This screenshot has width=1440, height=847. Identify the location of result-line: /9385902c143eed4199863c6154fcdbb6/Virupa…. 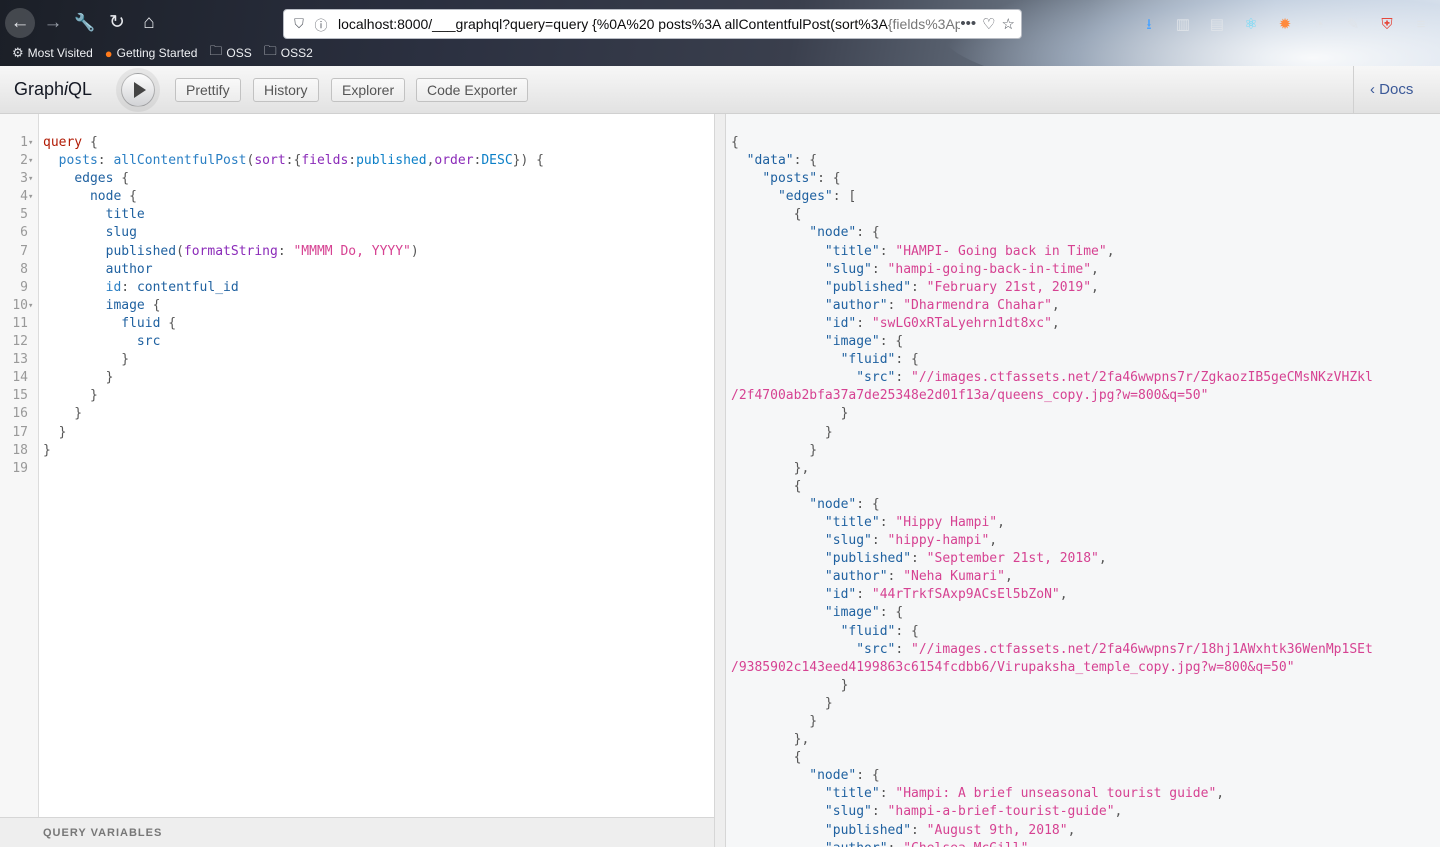
(1013, 667).